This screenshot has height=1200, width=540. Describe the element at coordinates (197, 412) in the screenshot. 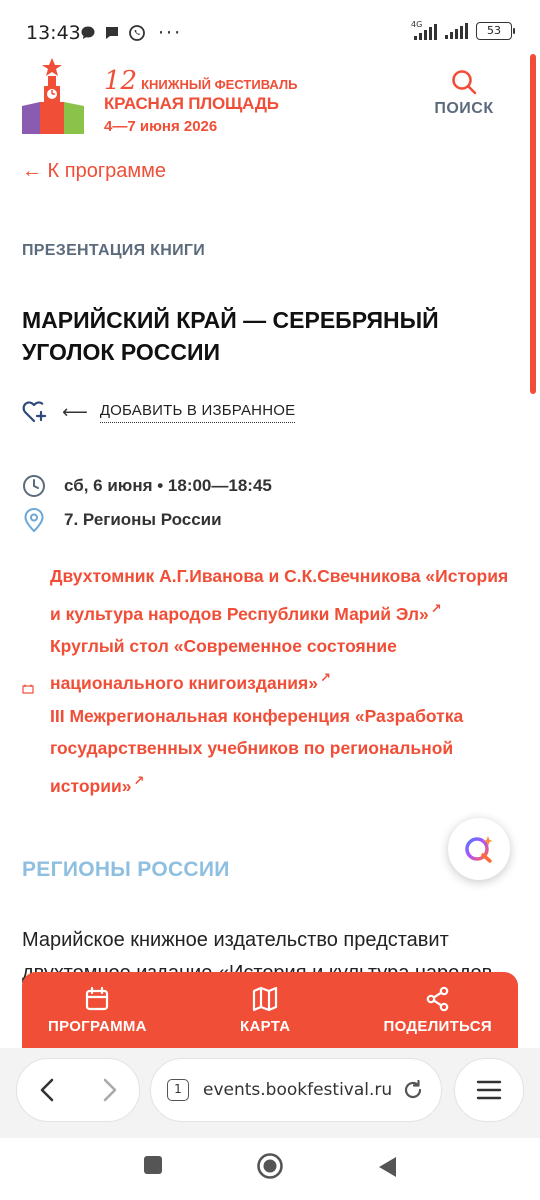

I see `add-to-favorites-link: ДОБАВИТЬ В ИЗБРАННОЕ` at that location.